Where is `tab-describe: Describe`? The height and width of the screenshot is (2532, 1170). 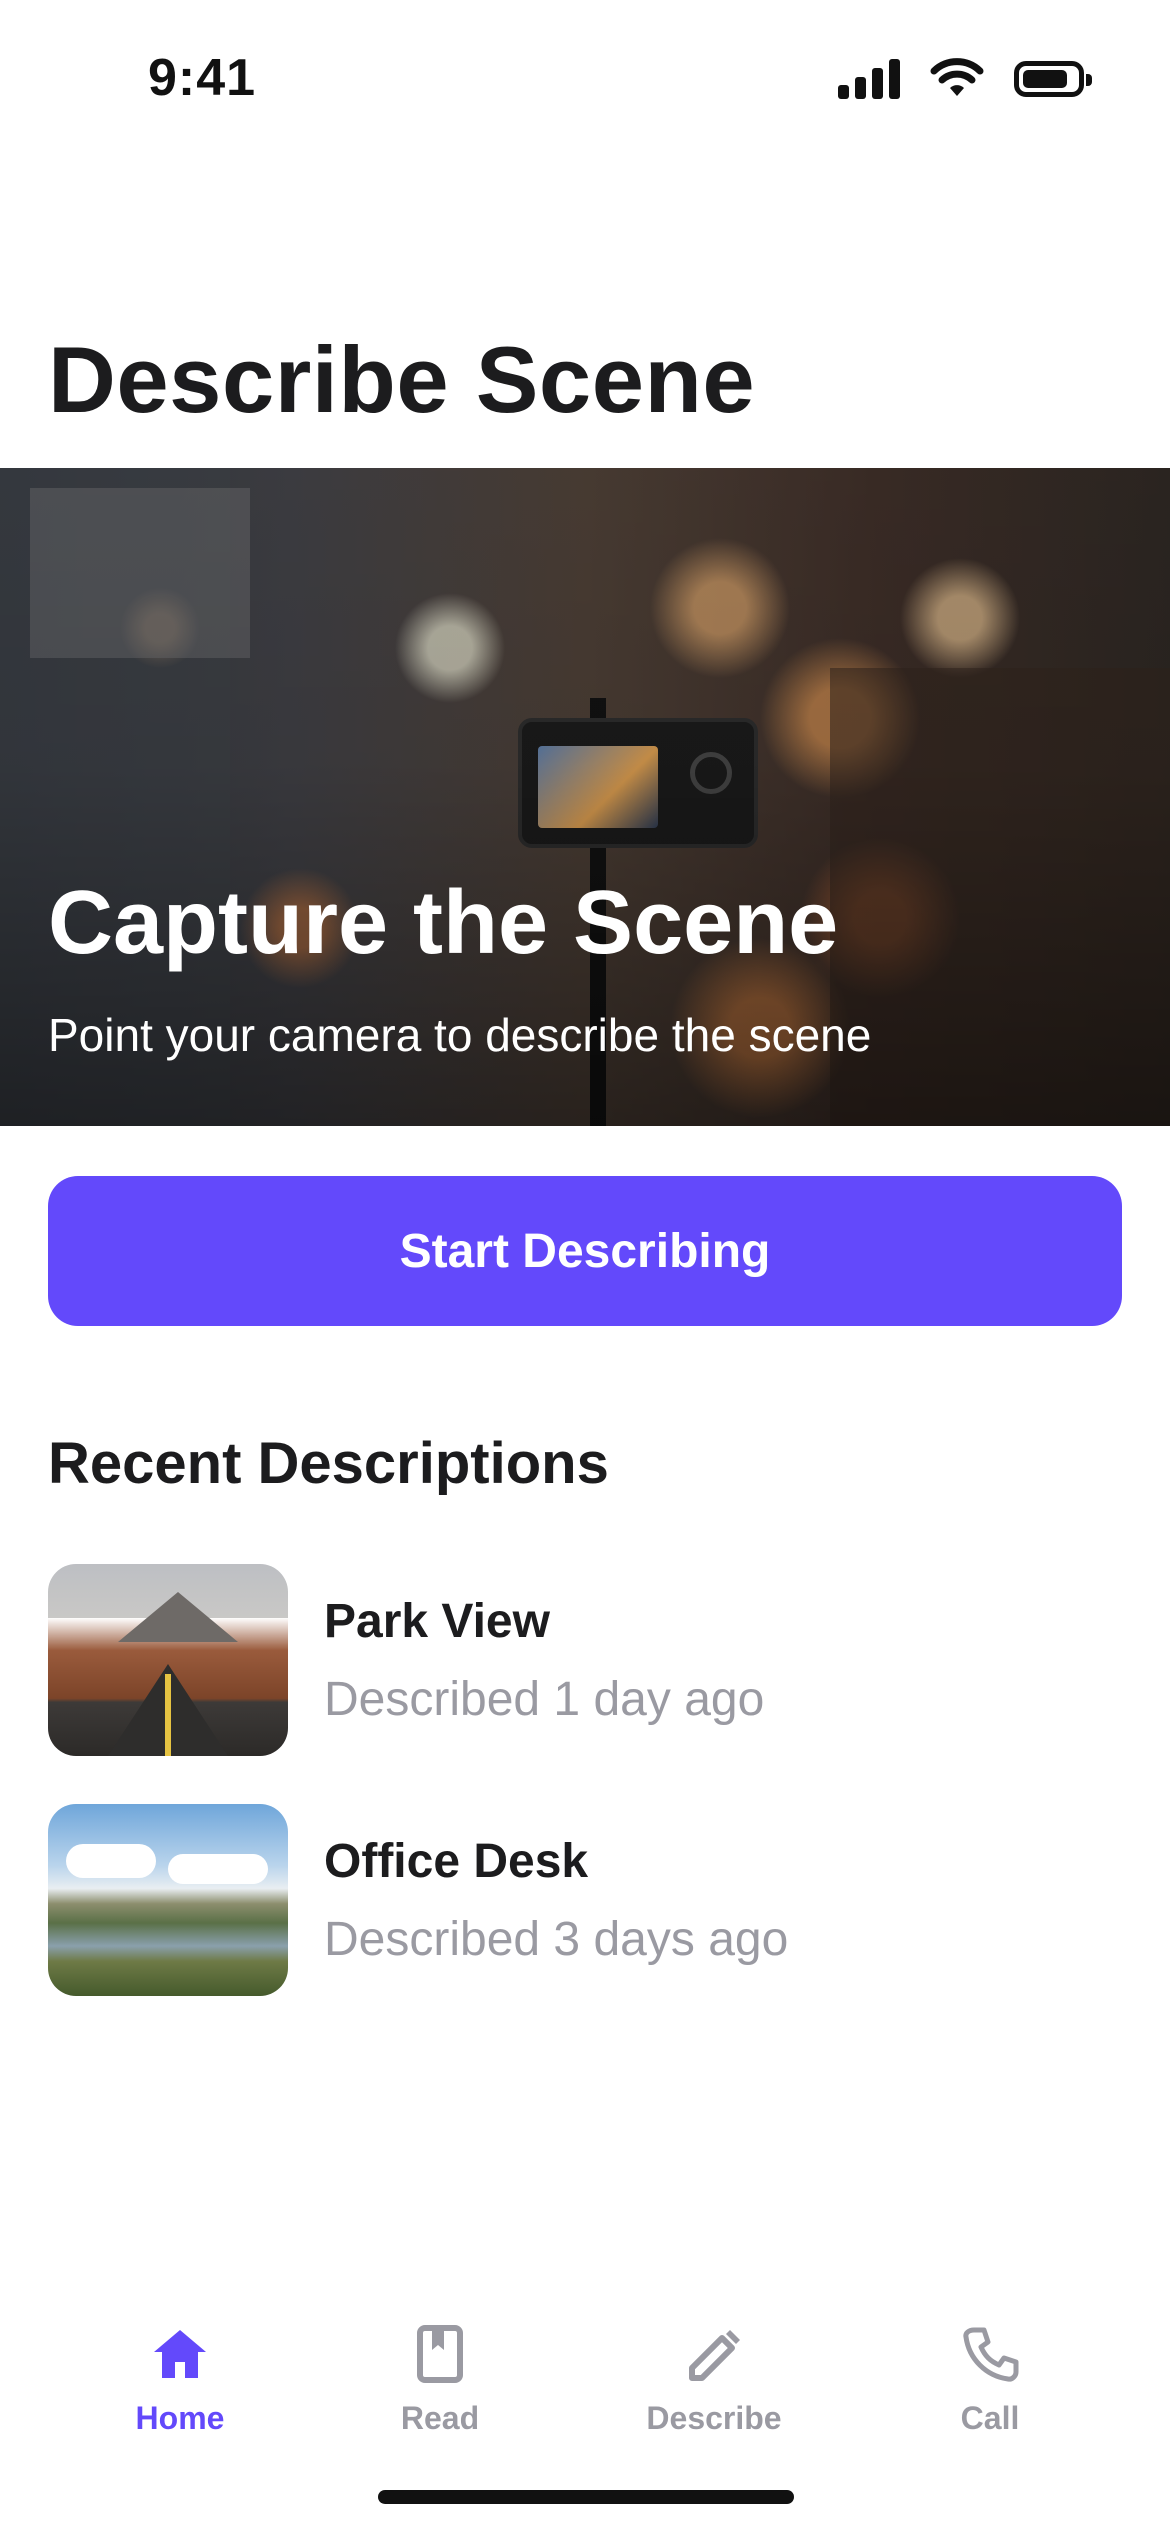 tab-describe: Describe is located at coordinates (714, 2370).